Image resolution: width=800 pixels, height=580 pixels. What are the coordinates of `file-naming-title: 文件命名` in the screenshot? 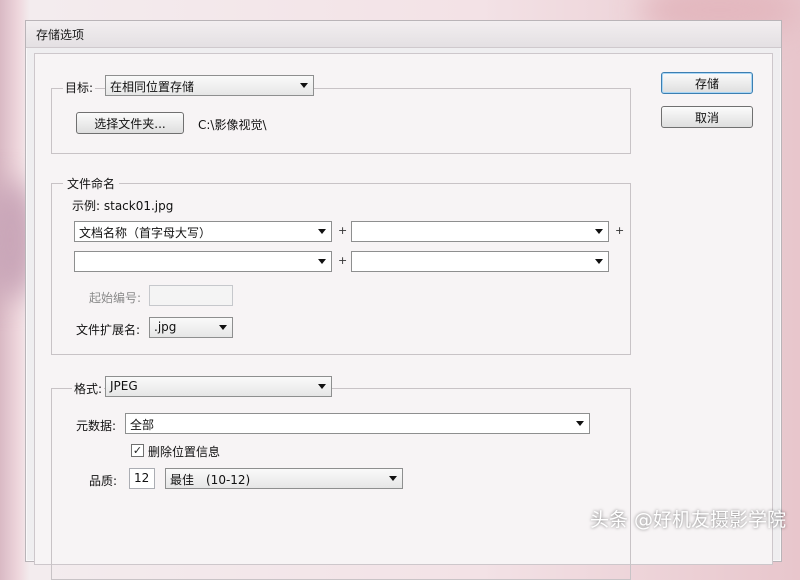 It's located at (91, 183).